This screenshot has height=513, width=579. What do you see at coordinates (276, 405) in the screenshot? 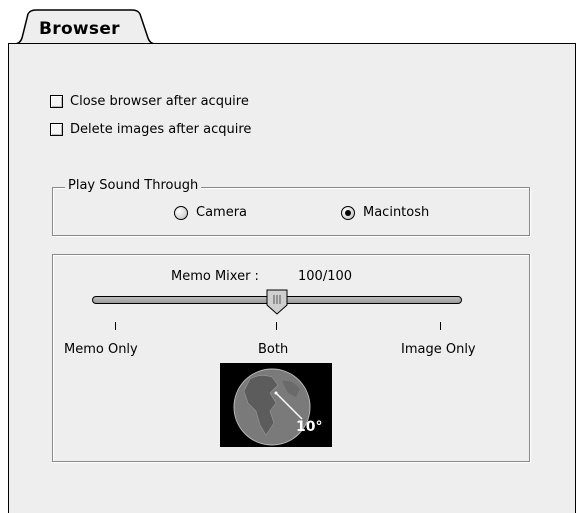
I see `globe-icon: 10°` at bounding box center [276, 405].